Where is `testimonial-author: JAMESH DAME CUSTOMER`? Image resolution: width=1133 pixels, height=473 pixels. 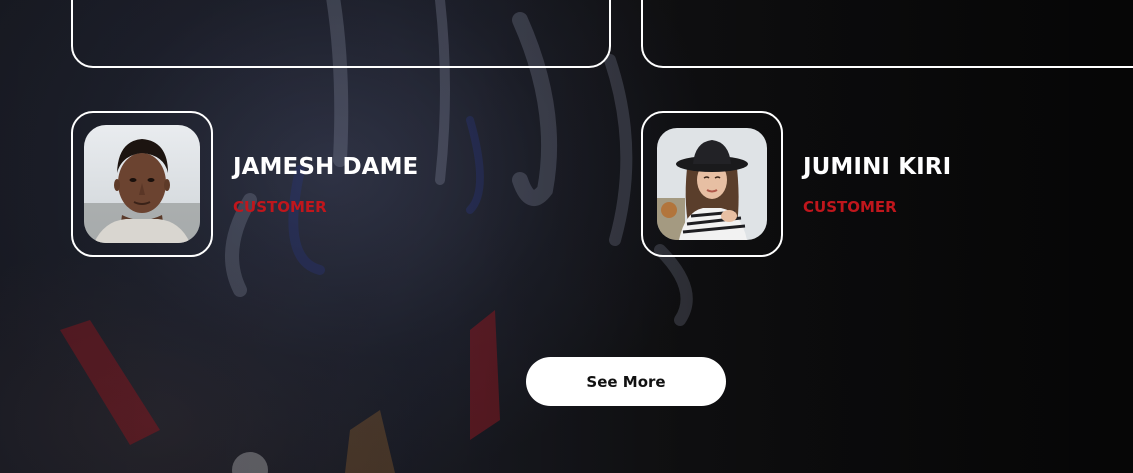 testimonial-author: JAMESH DAME CUSTOMER is located at coordinates (244, 184).